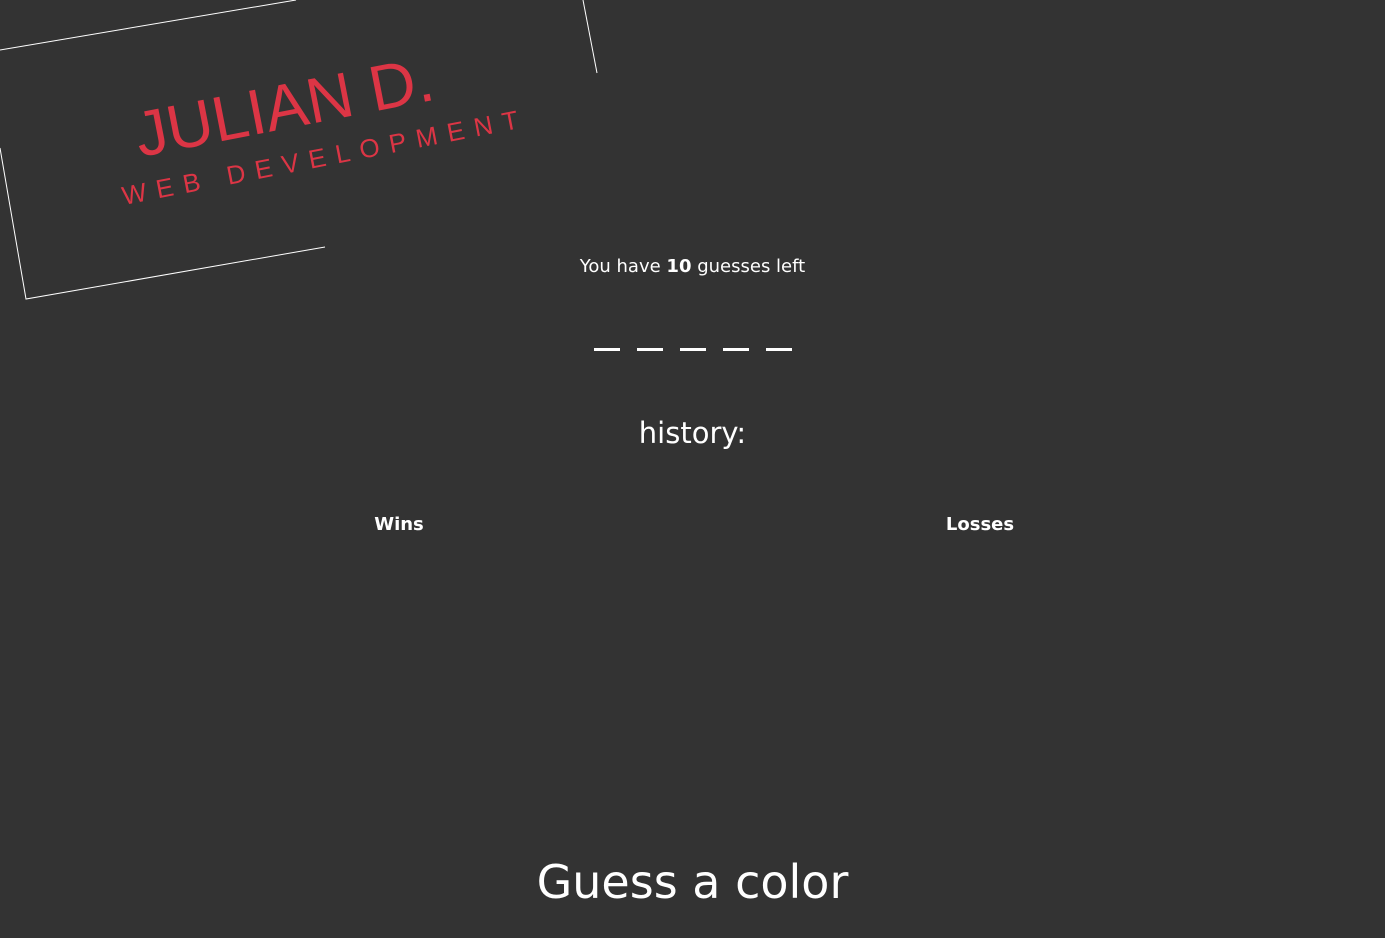 The width and height of the screenshot is (1385, 938). What do you see at coordinates (692, 338) in the screenshot?
I see `hidden-word: _ _ _ _ _` at bounding box center [692, 338].